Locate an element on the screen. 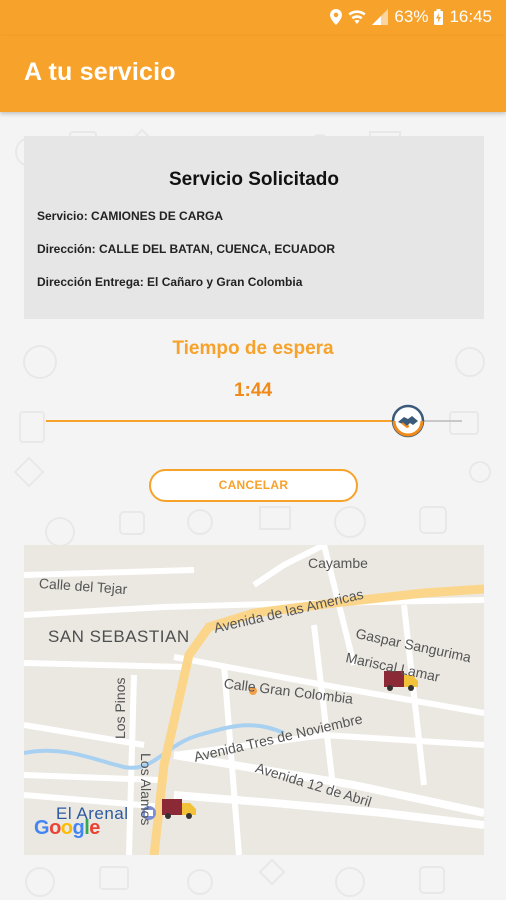 The image size is (506, 900). handshake-icon is located at coordinates (408, 421).